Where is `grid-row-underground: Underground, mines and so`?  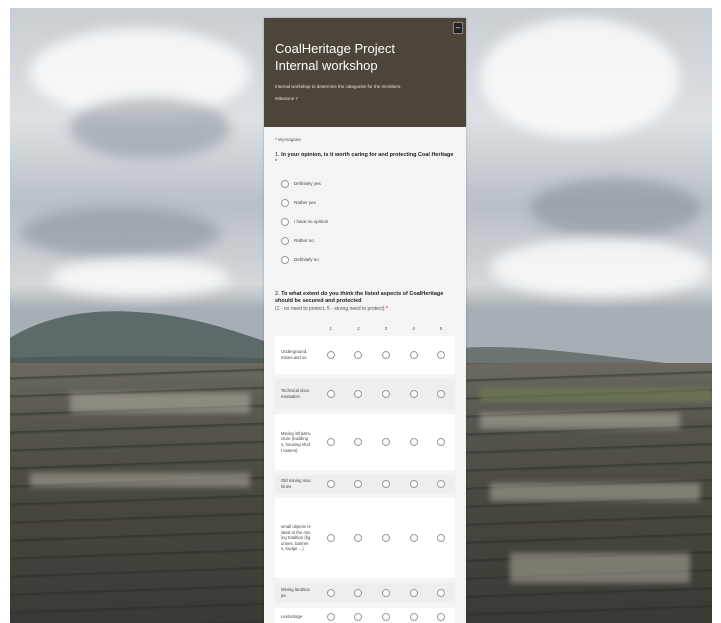
grid-row-underground: Underground, mines and so is located at coordinates (365, 355).